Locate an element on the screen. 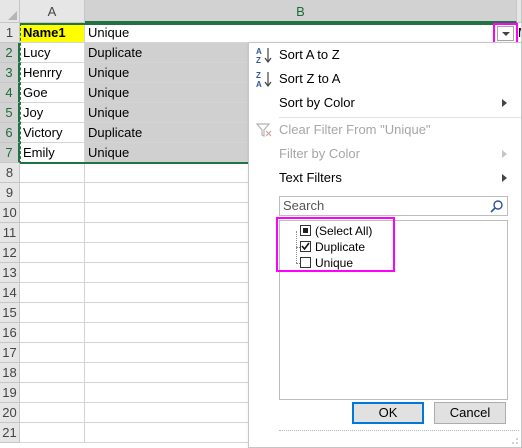  cell-a: Joy is located at coordinates (52, 113).